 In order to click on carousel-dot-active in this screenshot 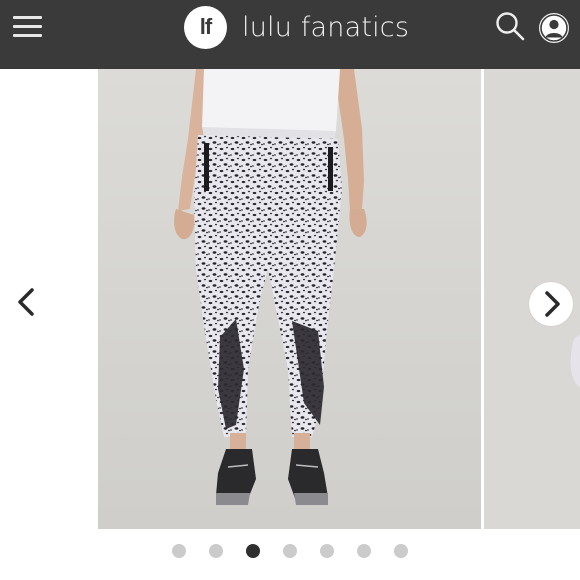, I will do `click(253, 551)`.